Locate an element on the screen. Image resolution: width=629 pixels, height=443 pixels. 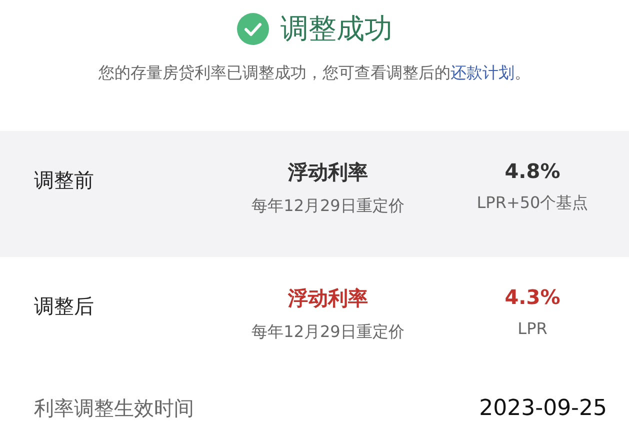
repayment-plan-link: 还款计划 is located at coordinates (482, 72).